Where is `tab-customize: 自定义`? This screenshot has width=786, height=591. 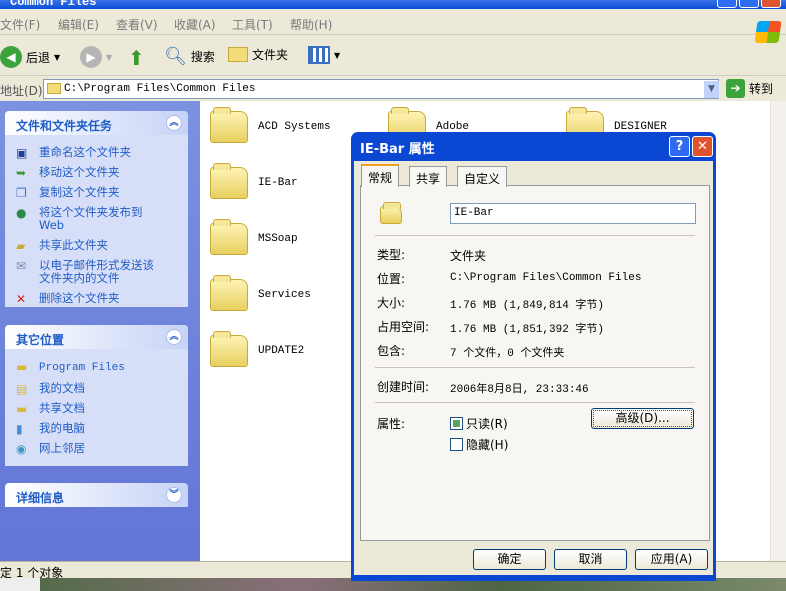
tab-customize: 自定义 is located at coordinates (482, 176).